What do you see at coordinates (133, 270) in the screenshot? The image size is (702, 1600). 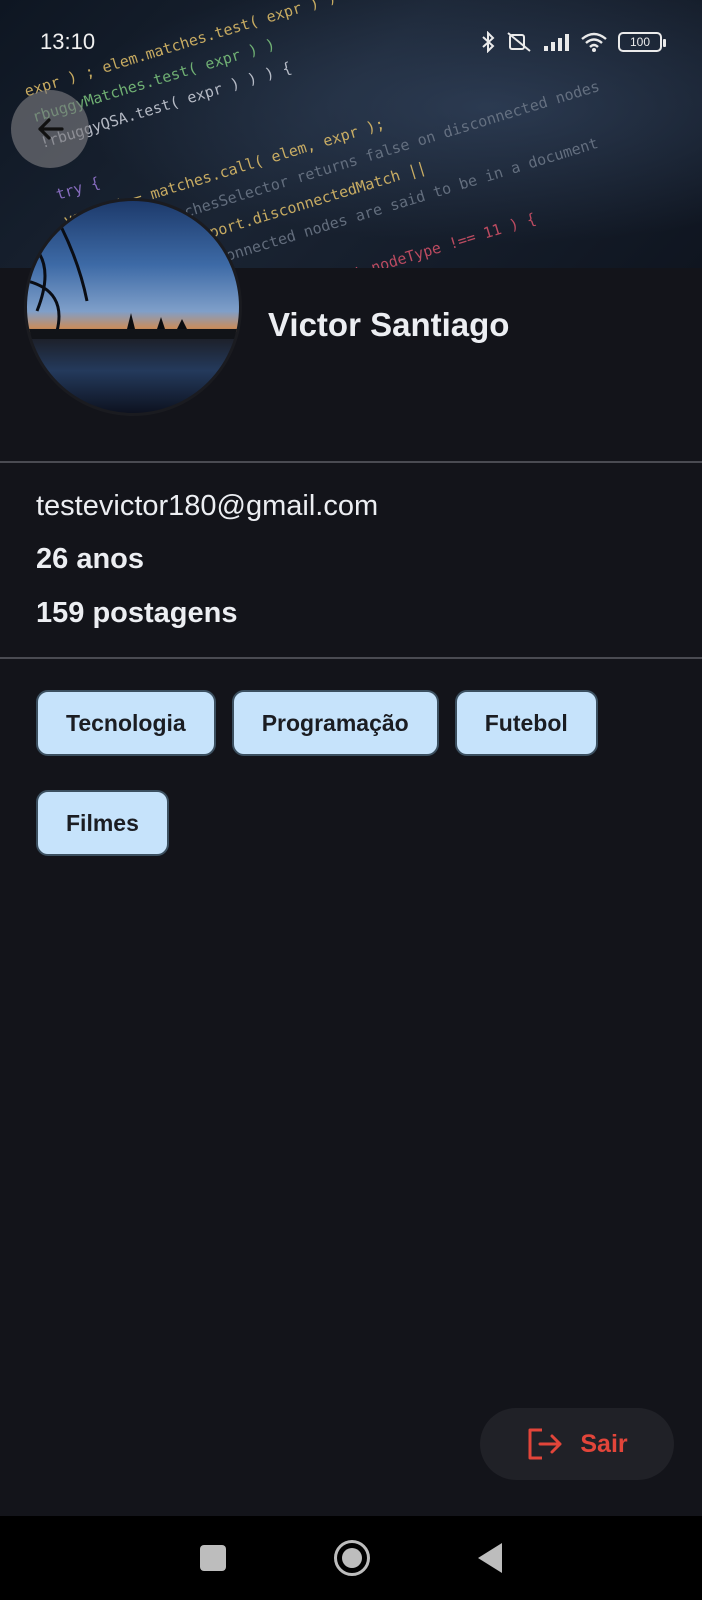 I see `avatar-photo` at bounding box center [133, 270].